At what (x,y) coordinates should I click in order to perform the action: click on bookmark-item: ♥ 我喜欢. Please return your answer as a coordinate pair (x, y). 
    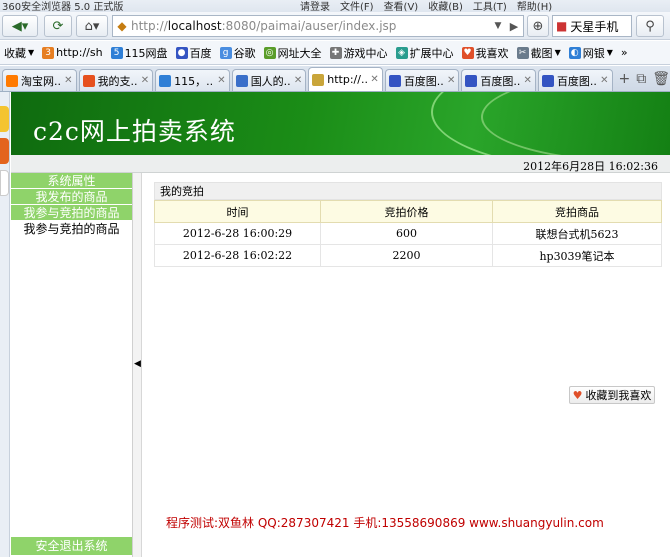
    Looking at the image, I should click on (485, 53).